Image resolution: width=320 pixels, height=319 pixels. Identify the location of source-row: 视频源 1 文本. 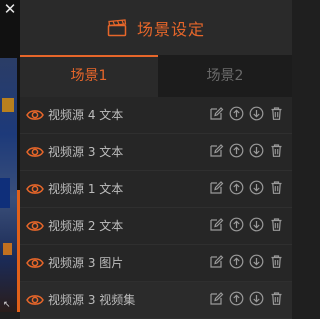
(156, 189).